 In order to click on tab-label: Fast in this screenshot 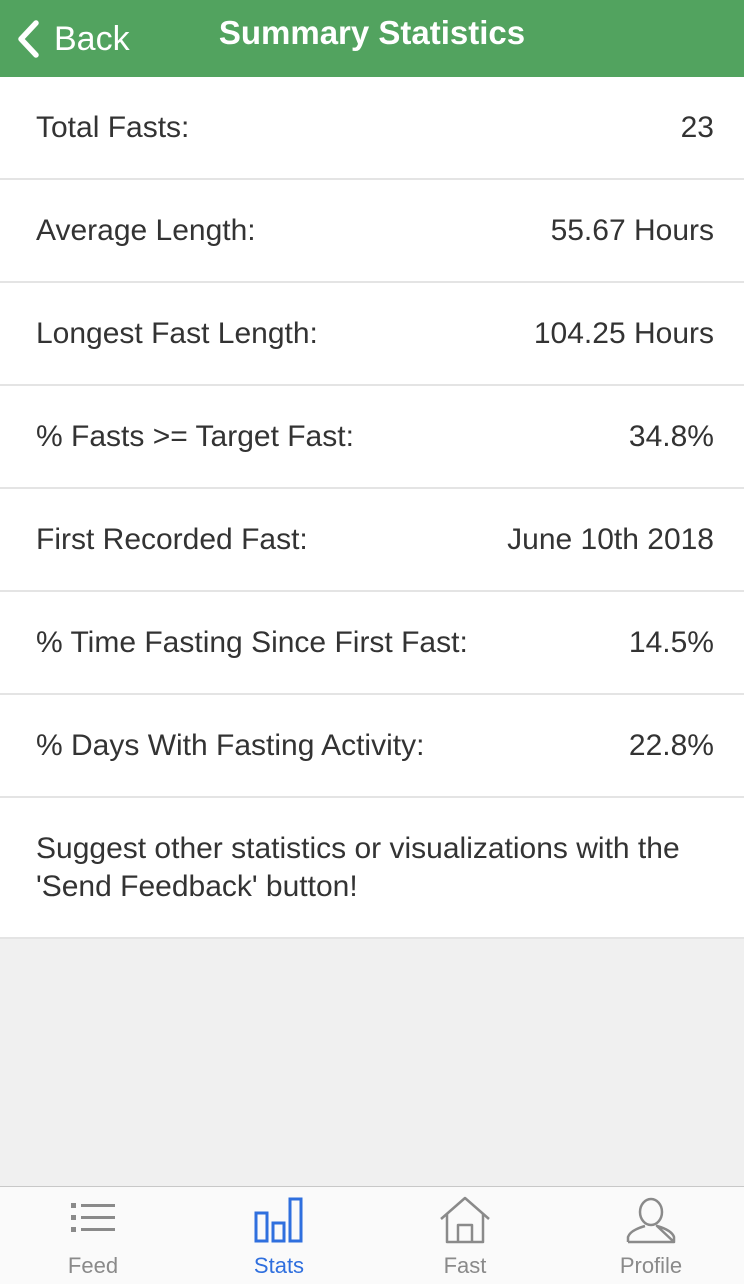, I will do `click(465, 1265)`.